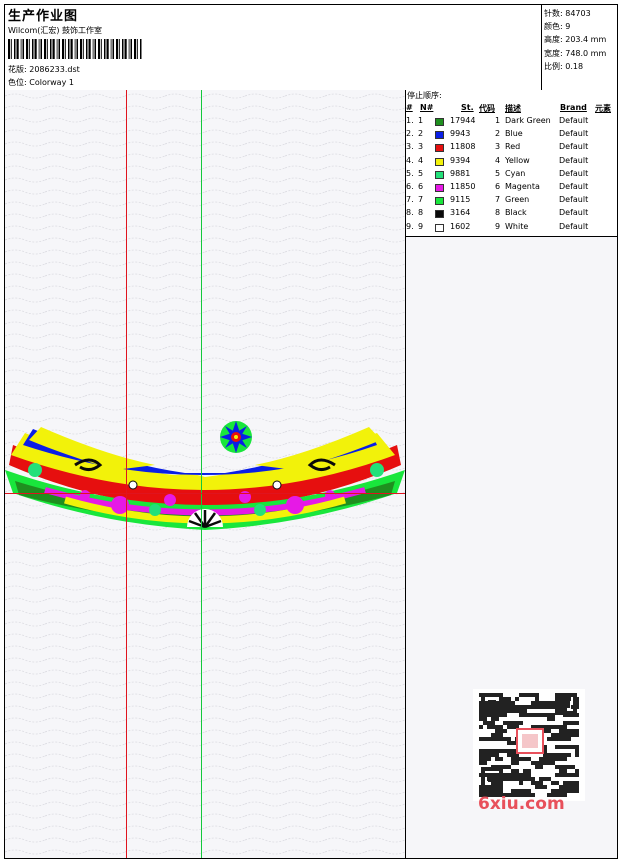  What do you see at coordinates (421, 226) in the screenshot?
I see `row-needle: 9` at bounding box center [421, 226].